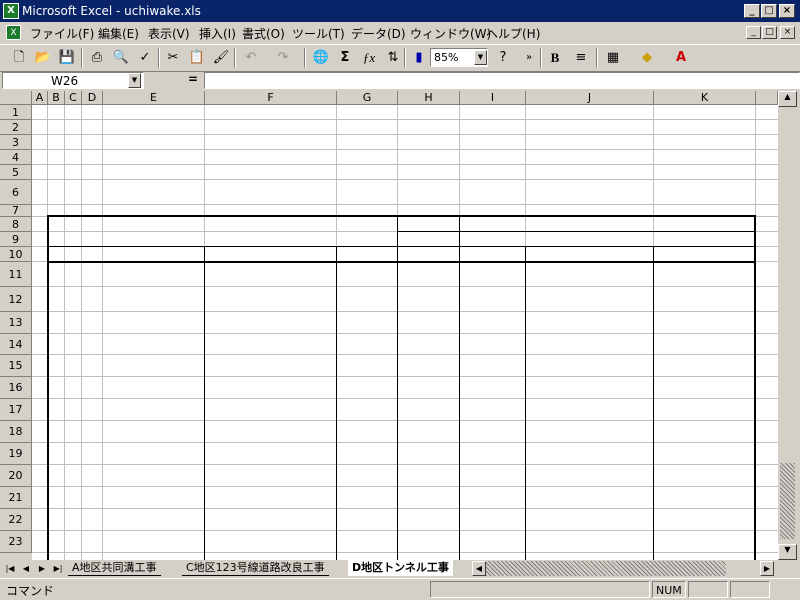  Describe the element at coordinates (787, 11) in the screenshot. I see `close-button: ×` at that location.